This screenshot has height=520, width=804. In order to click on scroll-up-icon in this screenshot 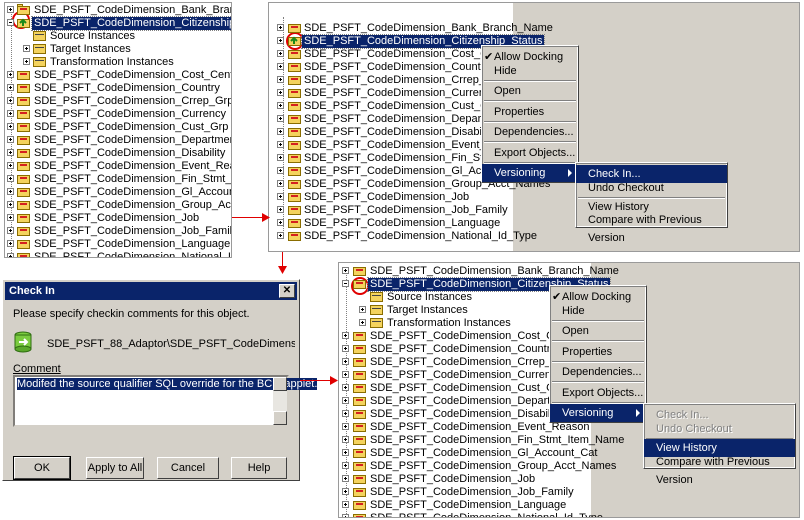, I will do `click(280, 384)`.